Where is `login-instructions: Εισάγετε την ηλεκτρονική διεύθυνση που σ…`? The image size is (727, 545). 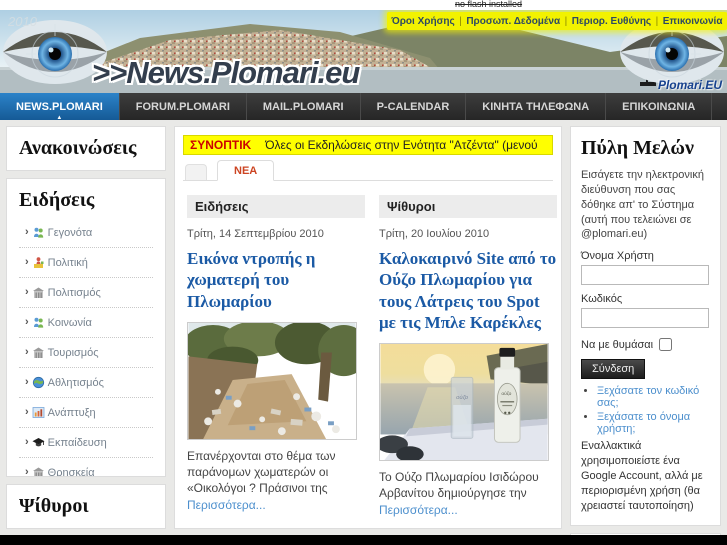 login-instructions: Εισάγετε την ηλεκτρονική διεύθυνση που σ… is located at coordinates (642, 205).